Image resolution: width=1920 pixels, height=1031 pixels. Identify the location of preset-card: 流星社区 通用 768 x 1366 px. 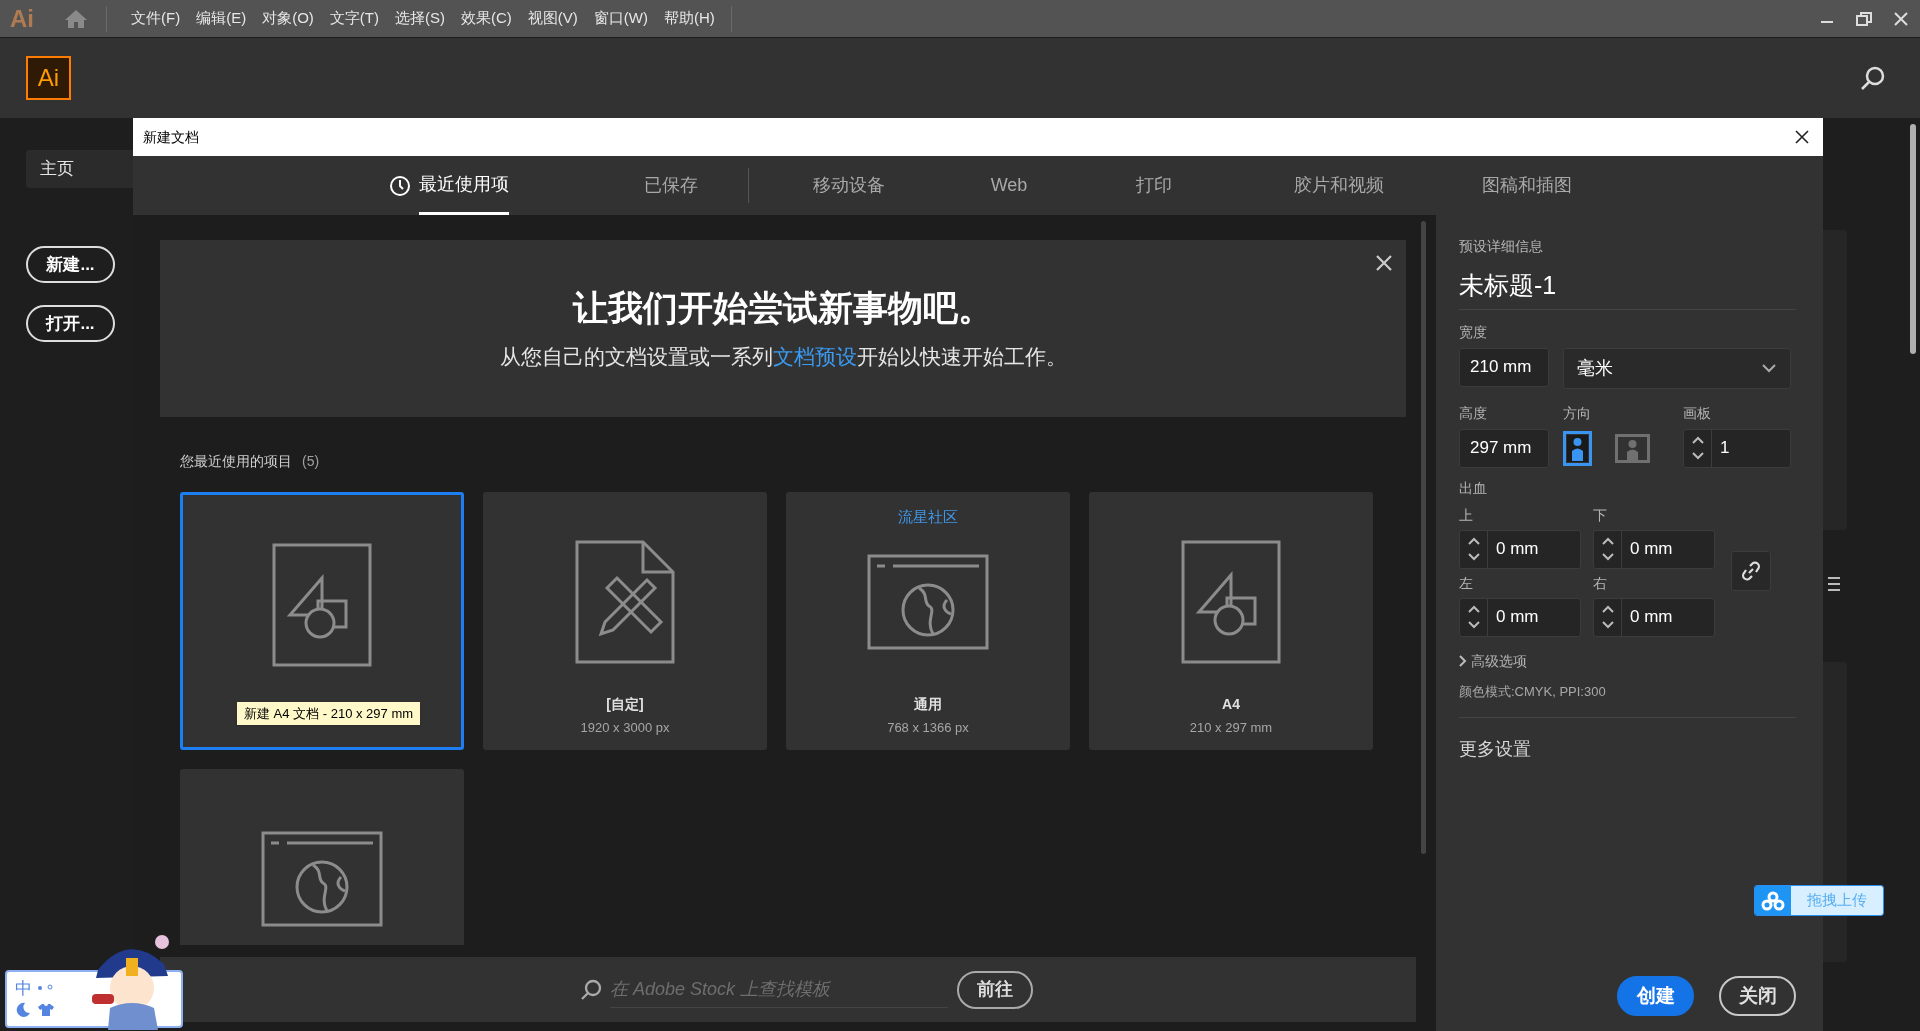
(928, 621).